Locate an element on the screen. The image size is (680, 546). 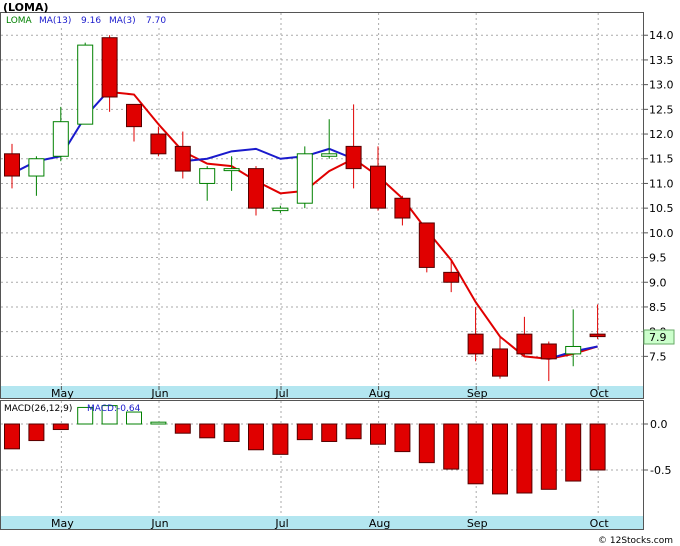
macd-xtick-label: Sep is located at coordinates (477, 523).